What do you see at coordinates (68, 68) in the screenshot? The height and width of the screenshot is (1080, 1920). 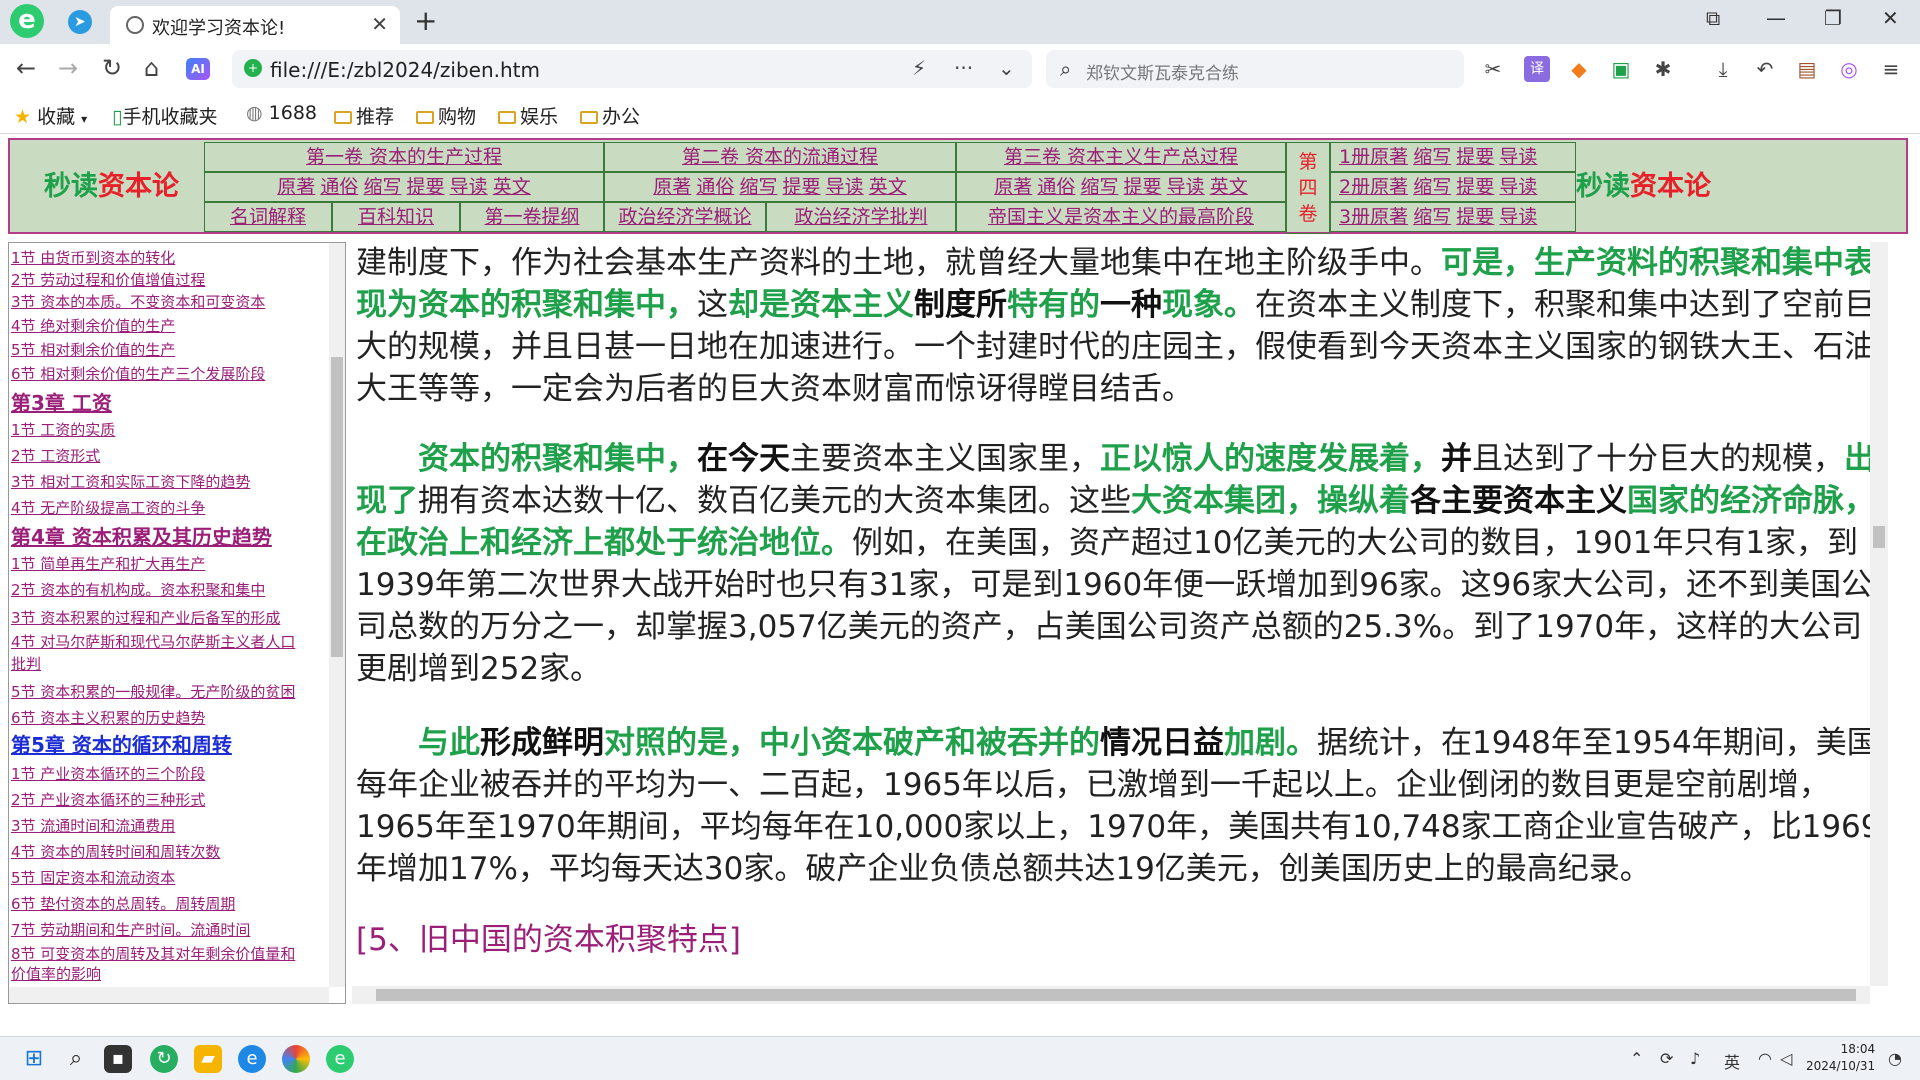 I see `forward-icon: →` at bounding box center [68, 68].